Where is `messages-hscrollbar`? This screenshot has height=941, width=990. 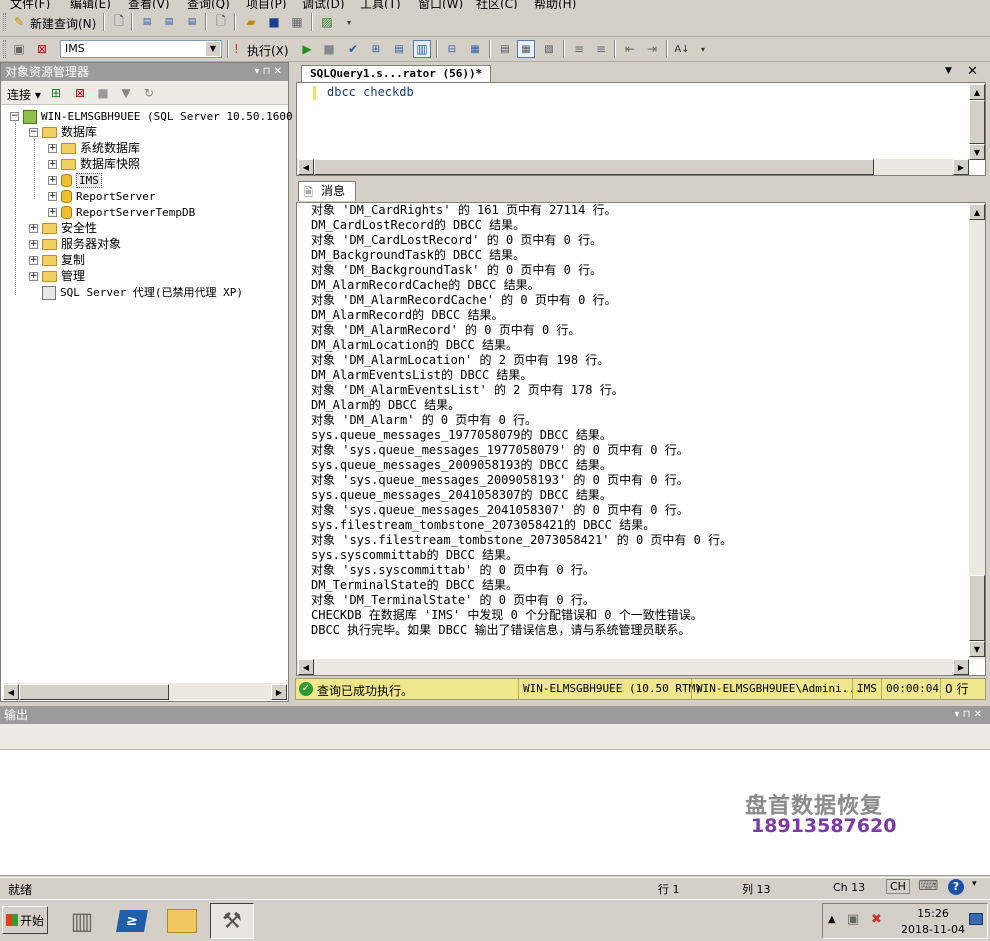 messages-hscrollbar is located at coordinates (633, 667).